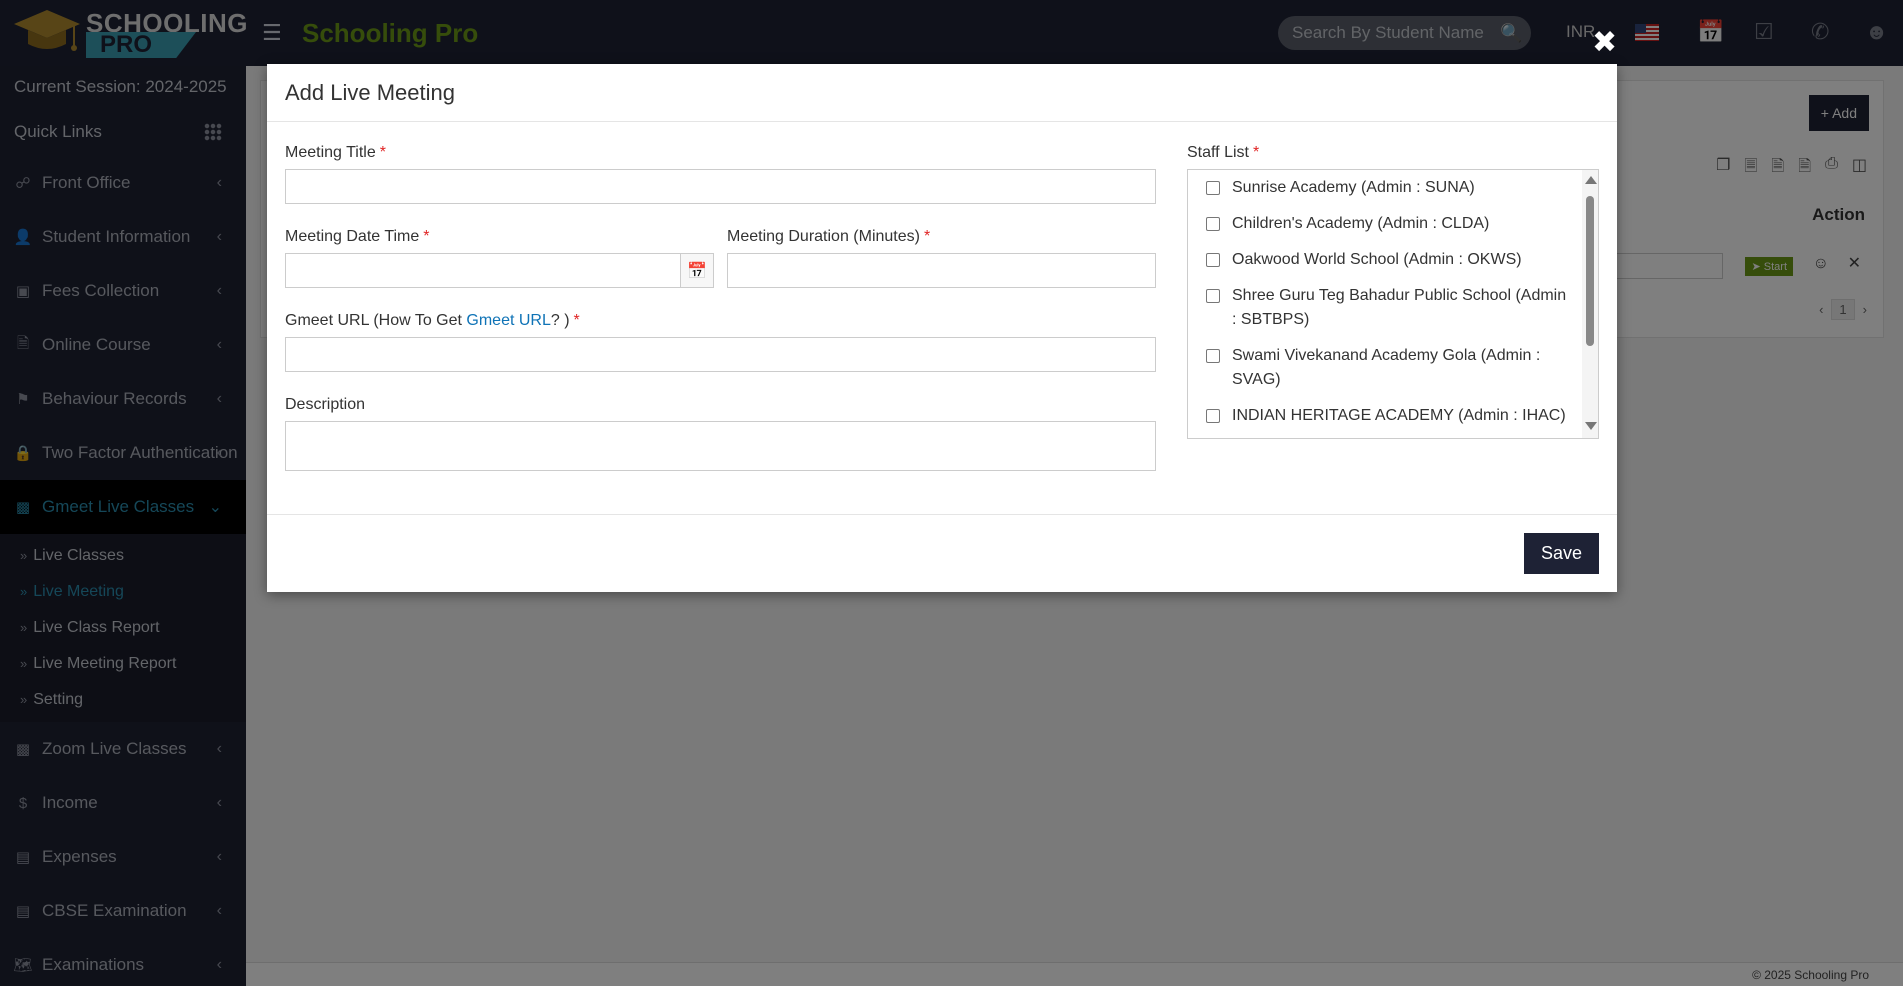 This screenshot has width=1903, height=986. I want to click on meeting-date-input, so click(483, 270).